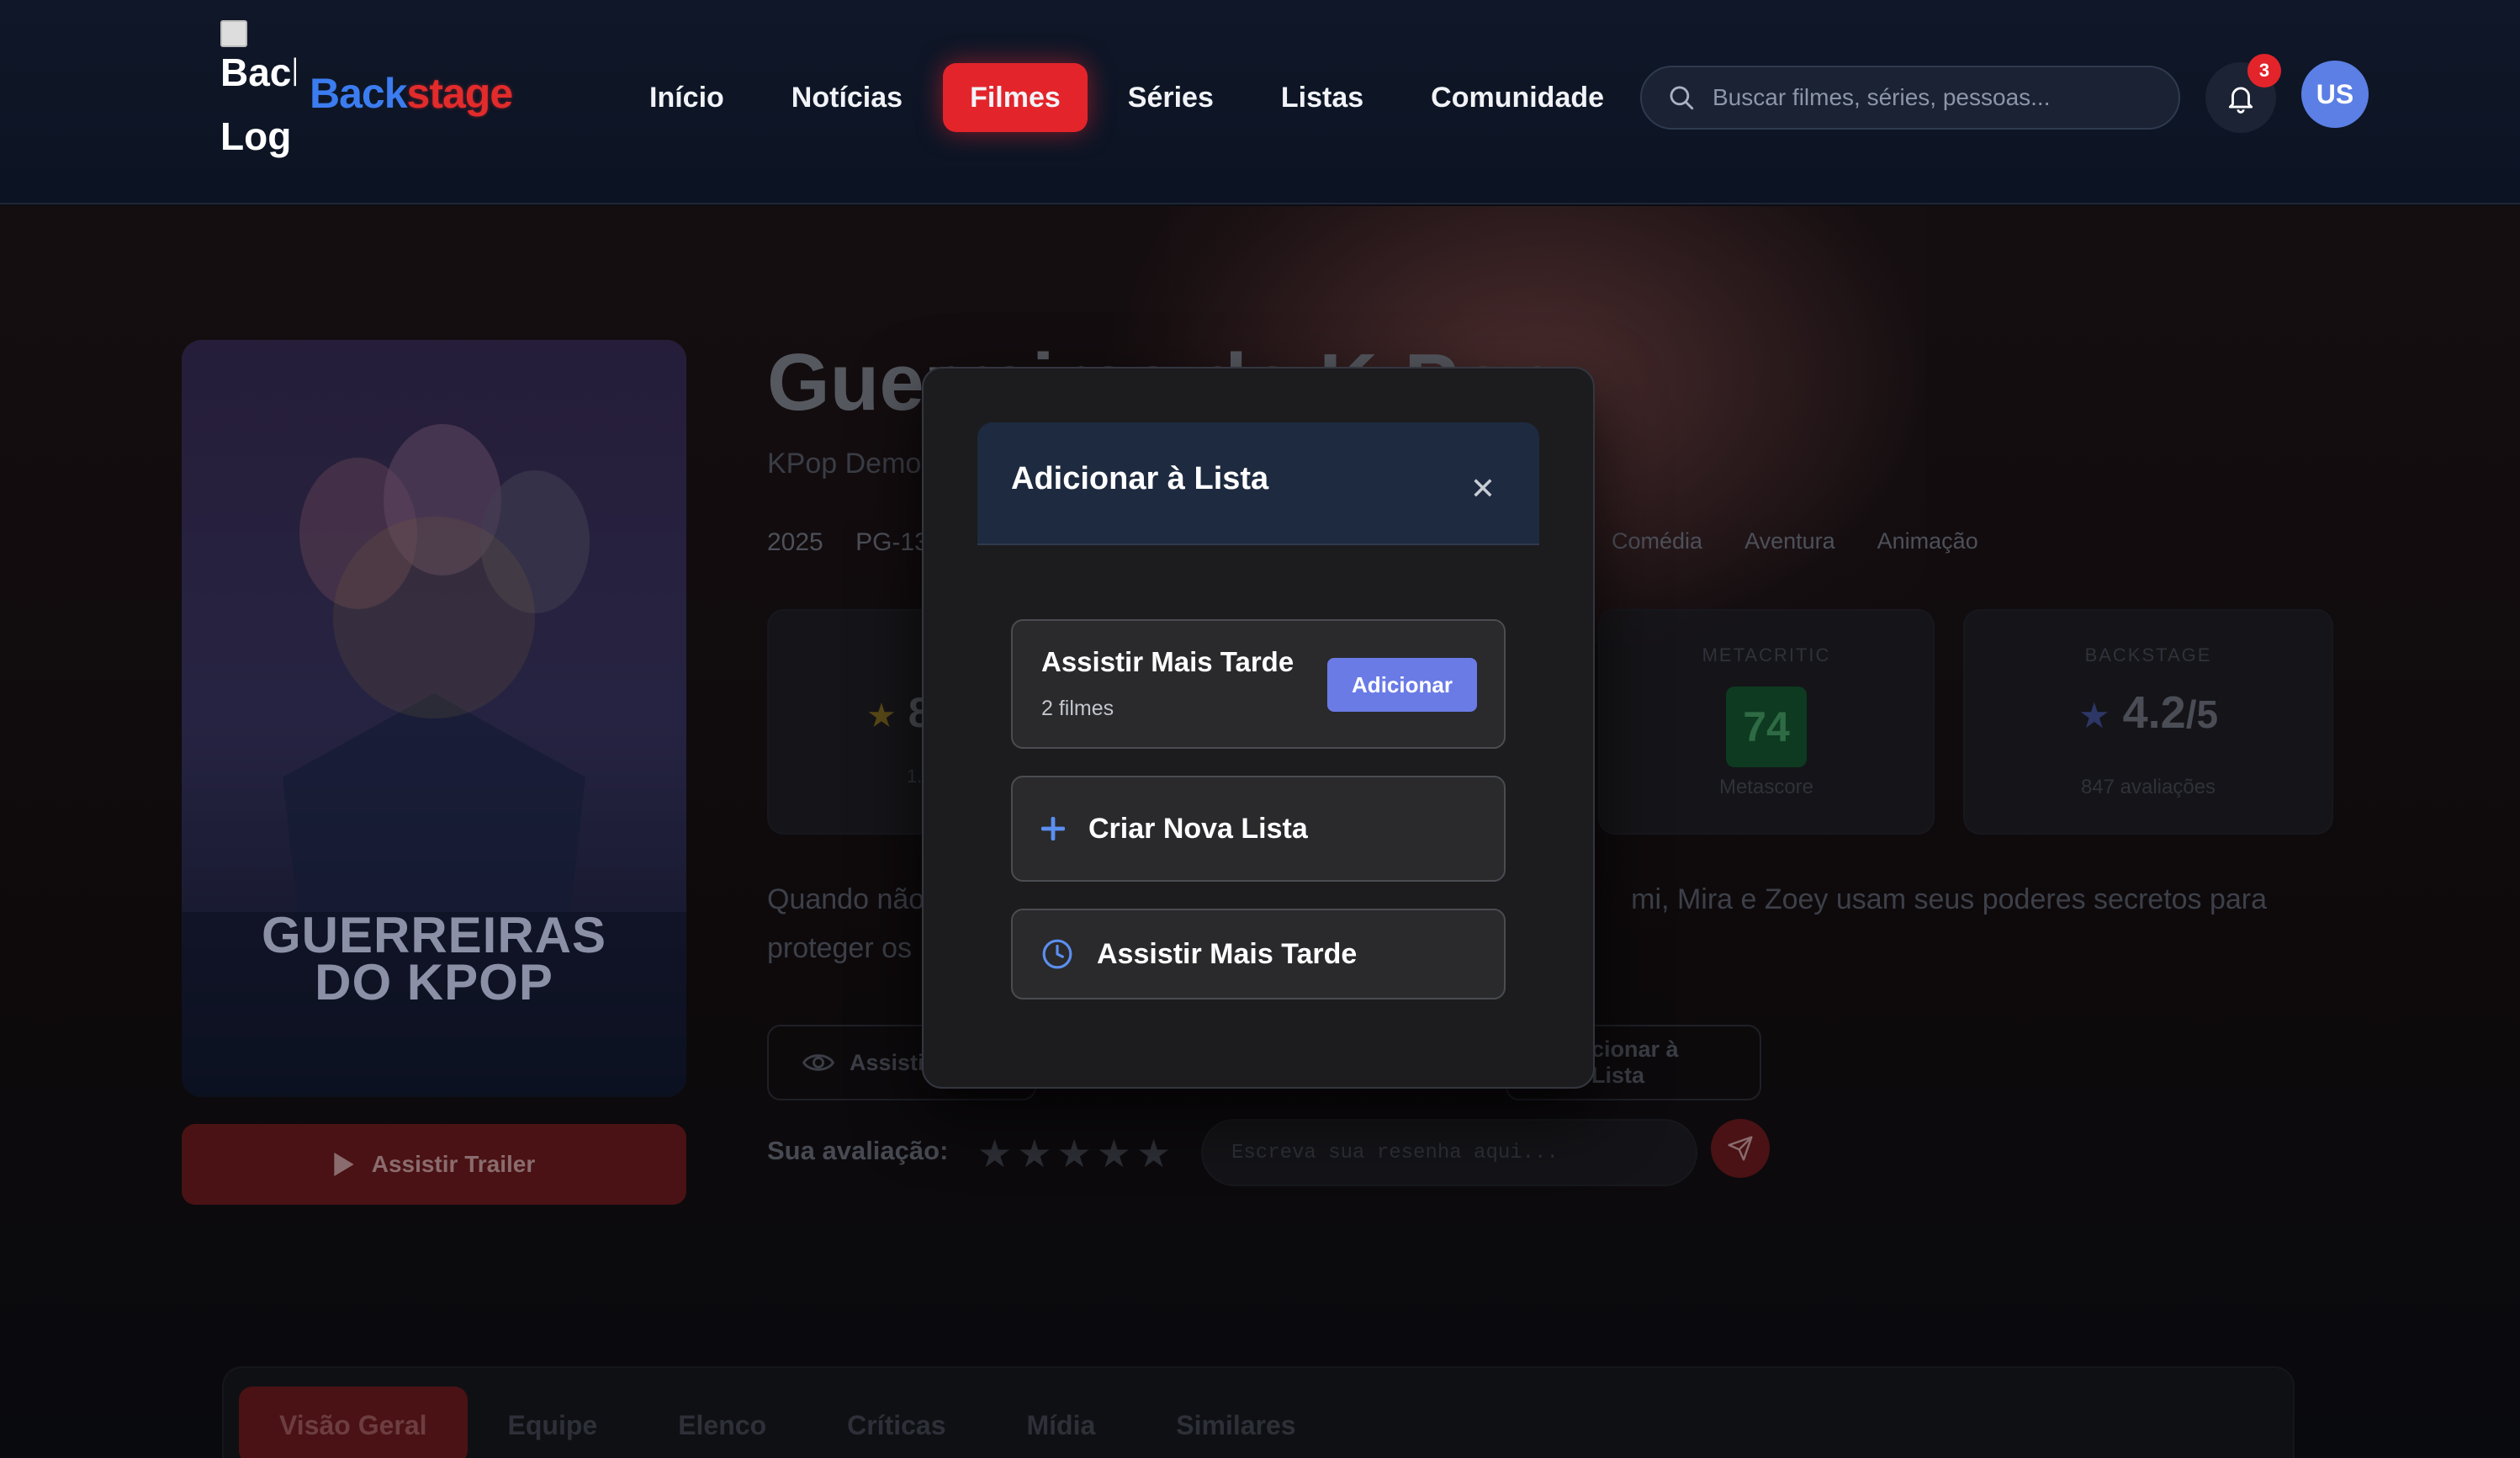  What do you see at coordinates (1140, 478) in the screenshot?
I see `modal-title: Adicionar à Lista` at bounding box center [1140, 478].